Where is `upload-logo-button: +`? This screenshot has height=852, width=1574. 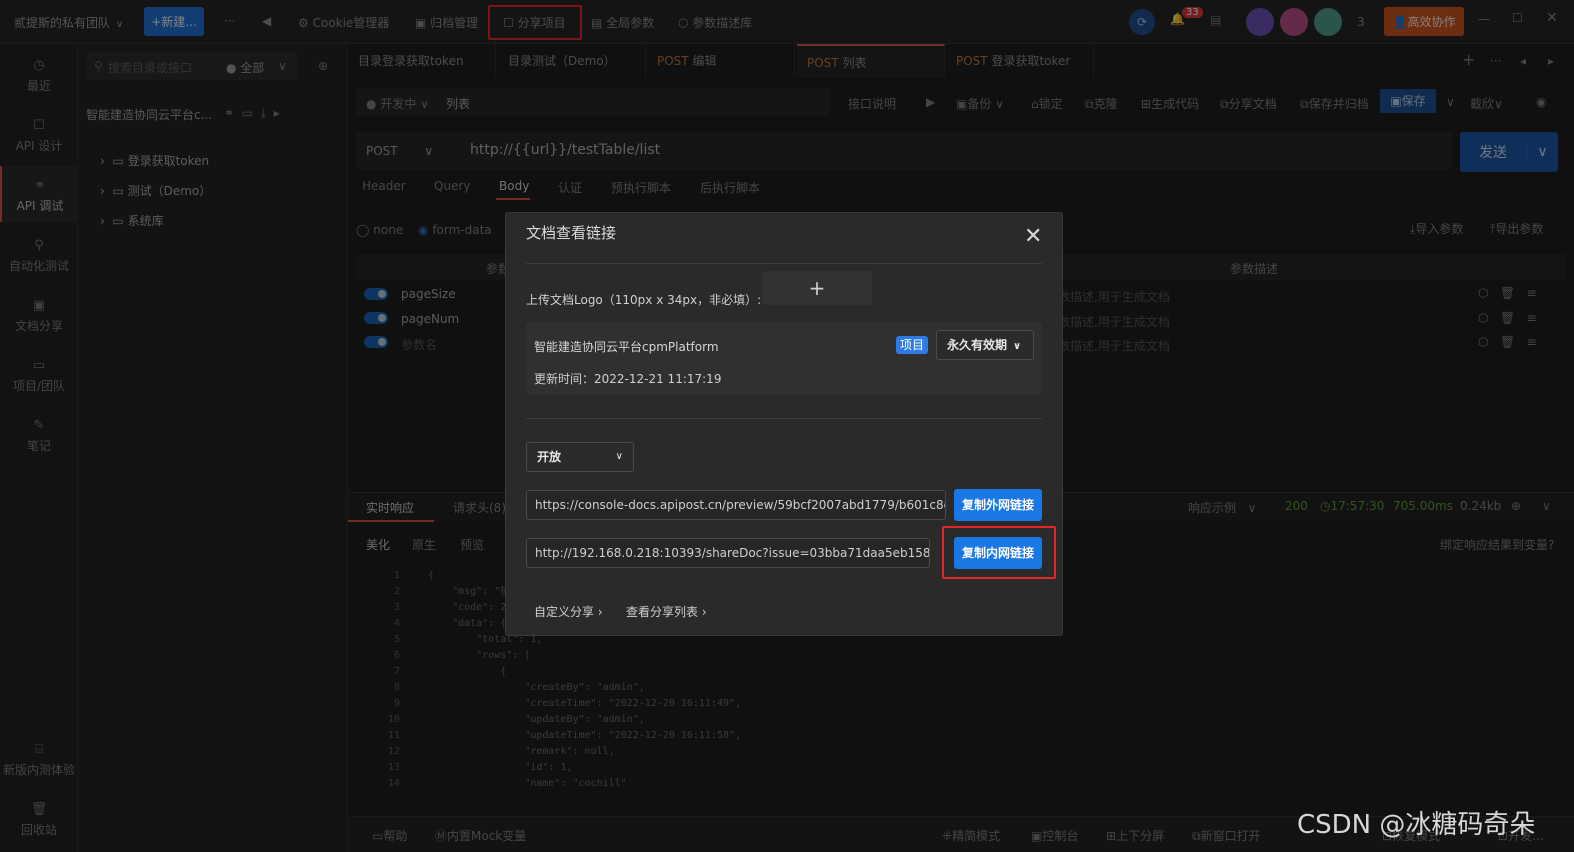 upload-logo-button: + is located at coordinates (817, 288).